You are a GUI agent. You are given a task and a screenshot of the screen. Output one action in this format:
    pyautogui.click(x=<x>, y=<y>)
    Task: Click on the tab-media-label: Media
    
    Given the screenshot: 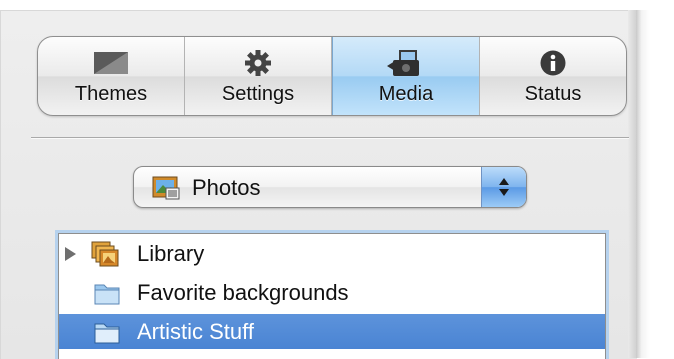 What is the action you would take?
    pyautogui.click(x=406, y=94)
    